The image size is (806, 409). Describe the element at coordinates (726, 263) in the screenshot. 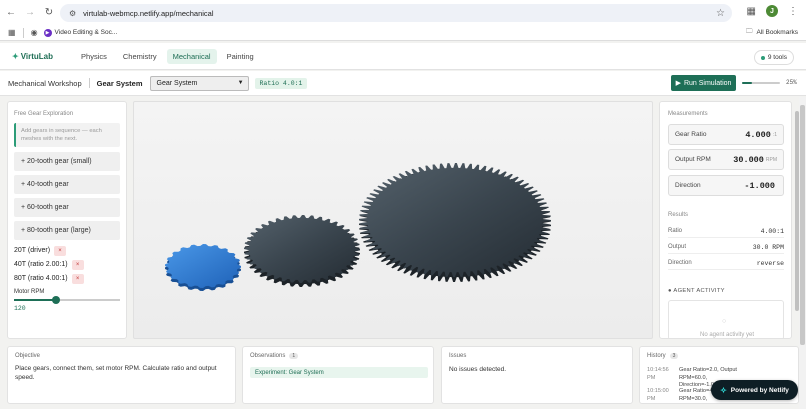

I see `result-row: Direction reverse` at that location.